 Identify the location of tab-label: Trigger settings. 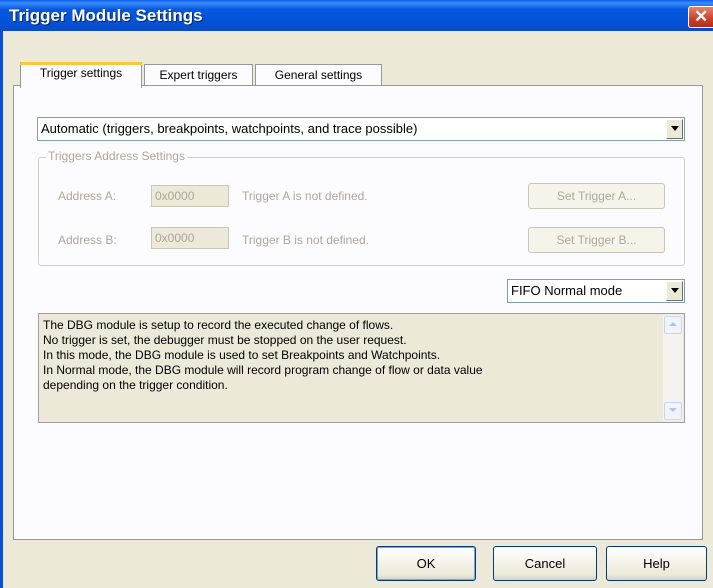
(81, 73).